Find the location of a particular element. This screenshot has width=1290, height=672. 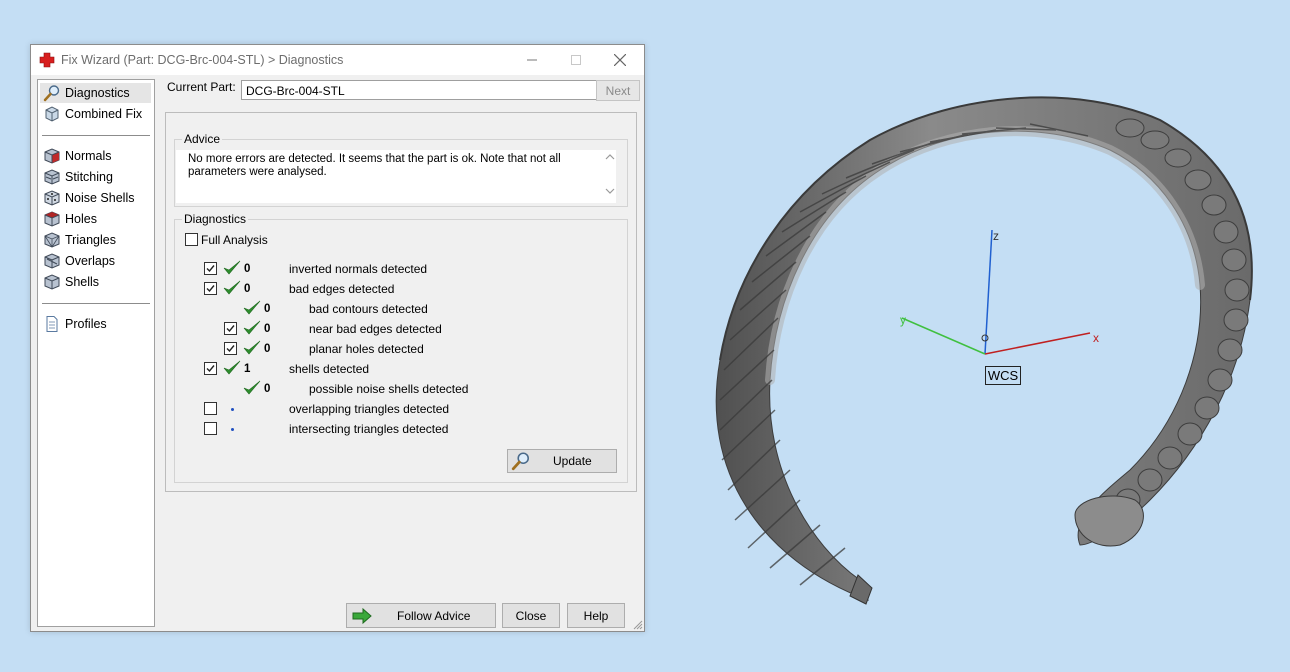

diagnostic-label: bad contours detected is located at coordinates (368, 309).